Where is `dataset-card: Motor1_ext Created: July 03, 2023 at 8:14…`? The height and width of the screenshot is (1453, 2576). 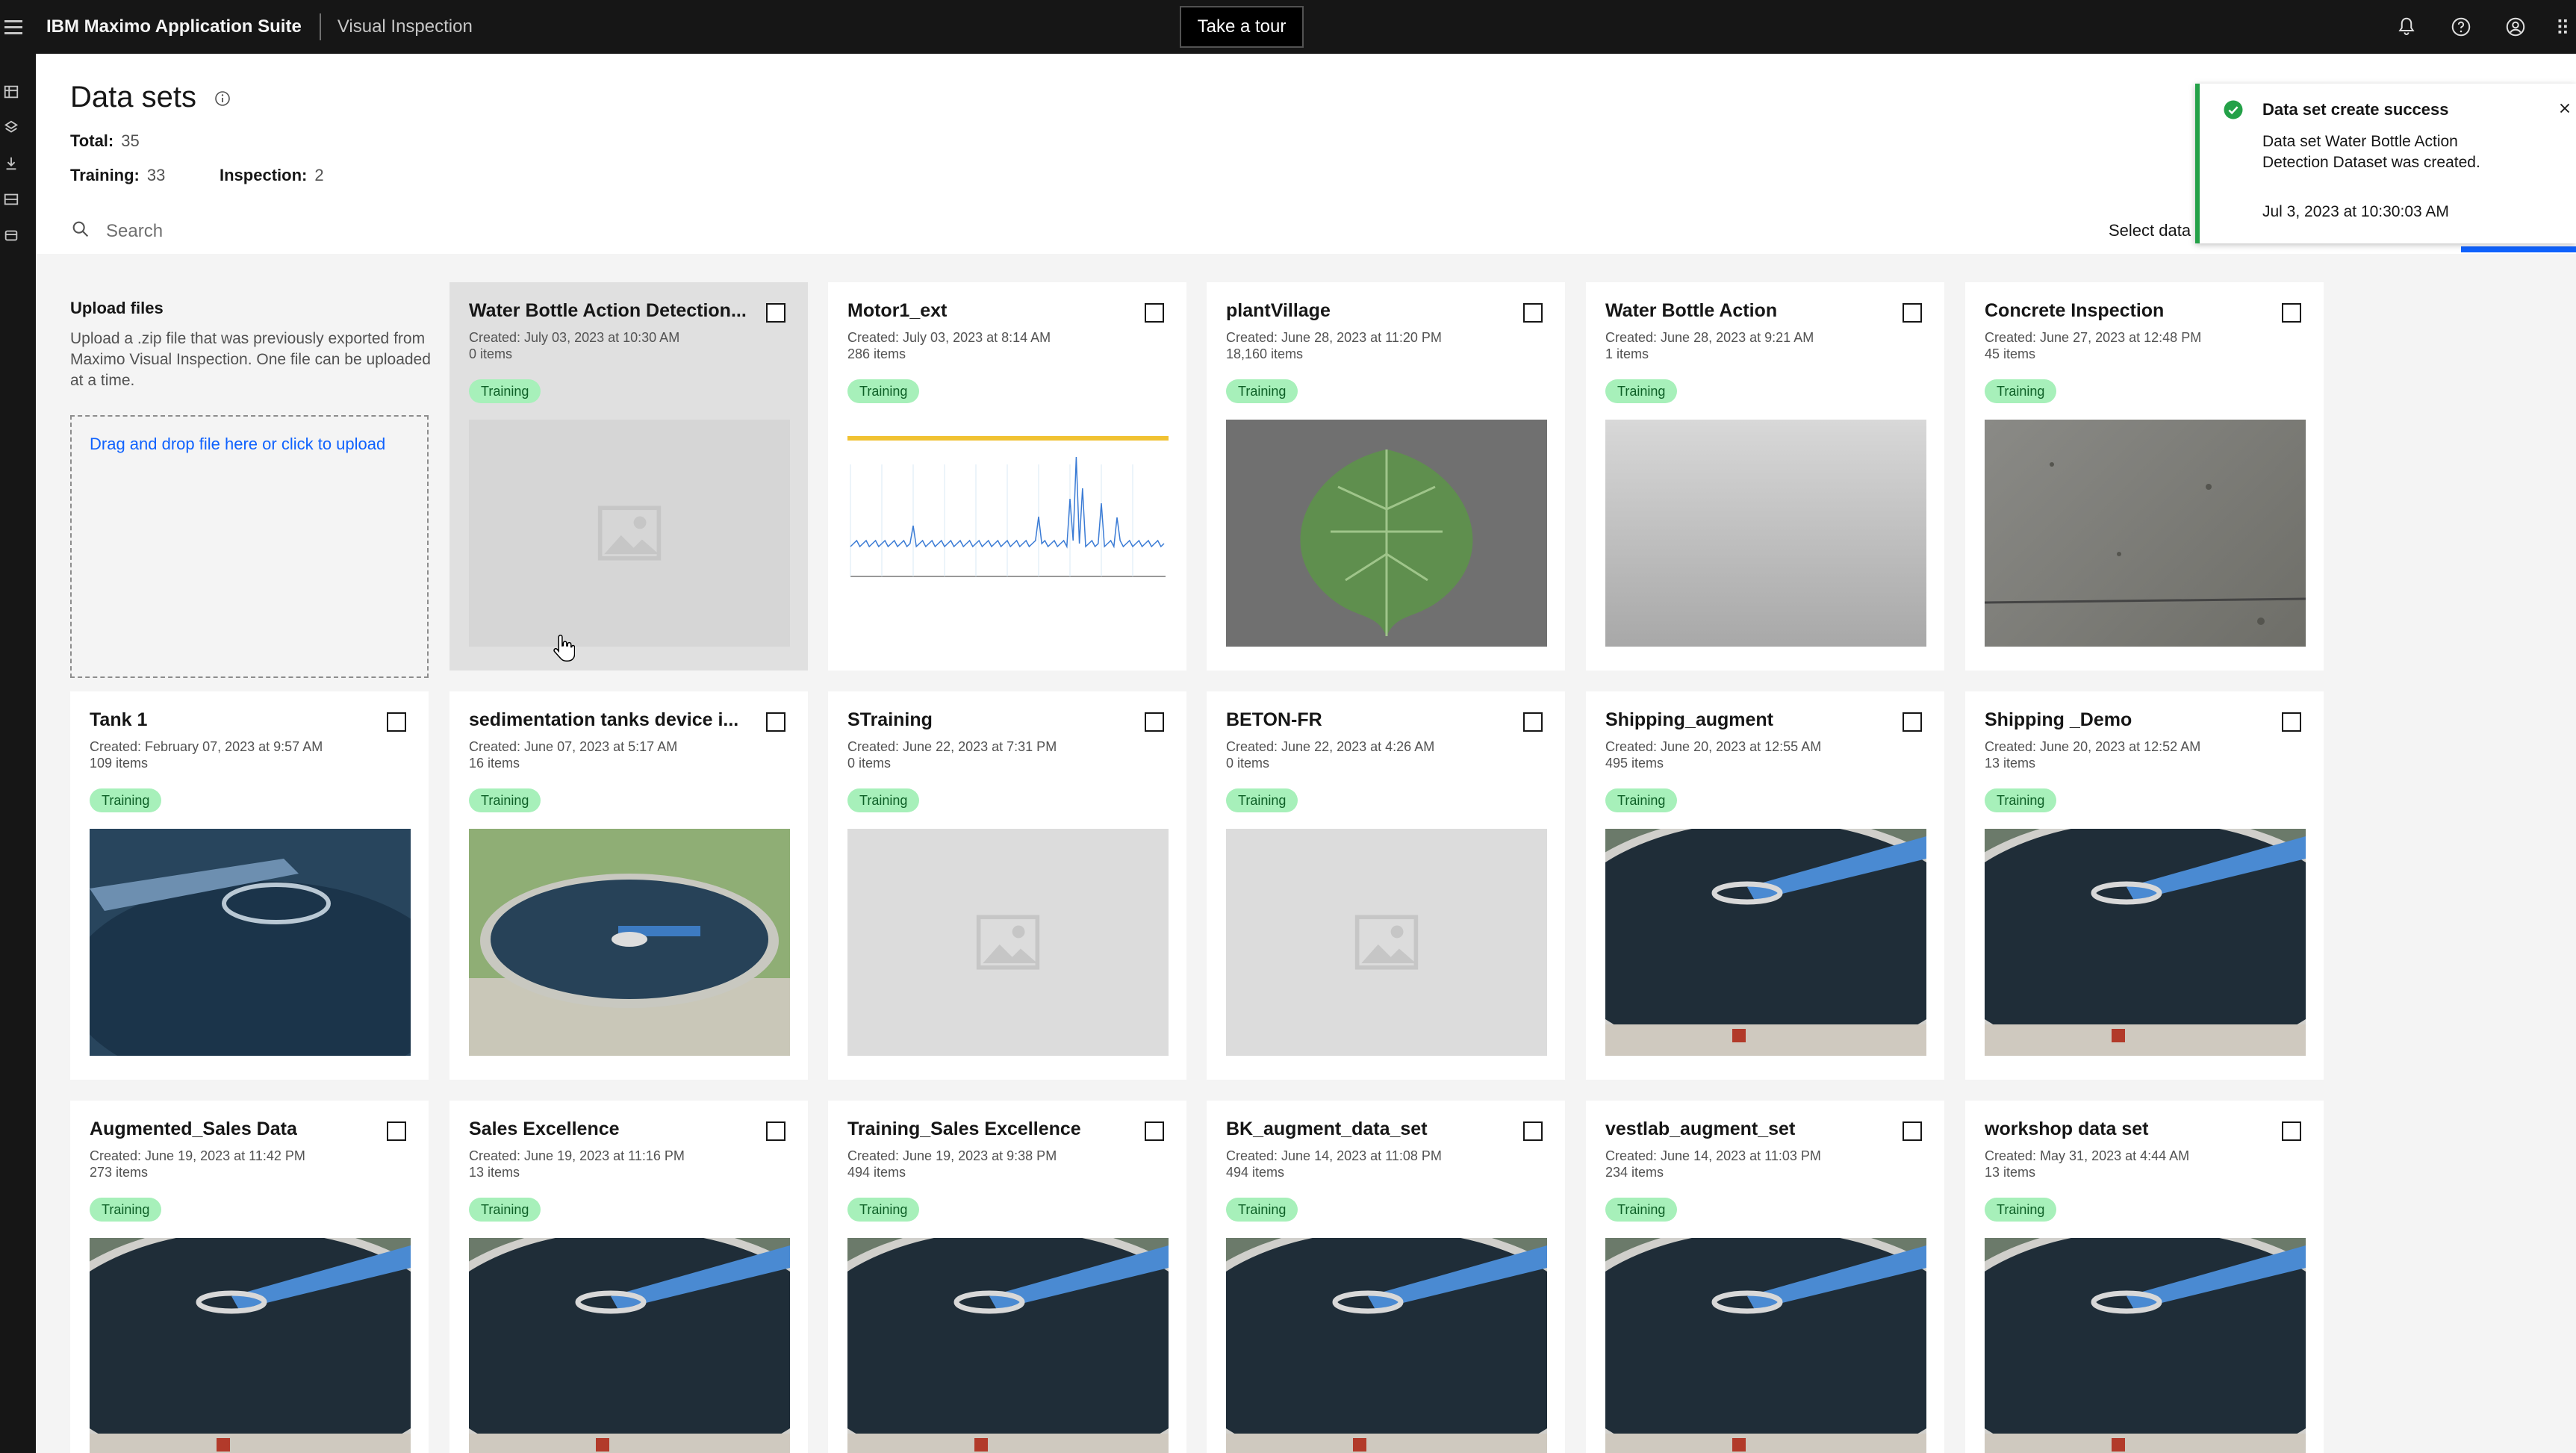
dataset-card: Motor1_ext Created: July 03, 2023 at 8:14… is located at coordinates (1007, 476).